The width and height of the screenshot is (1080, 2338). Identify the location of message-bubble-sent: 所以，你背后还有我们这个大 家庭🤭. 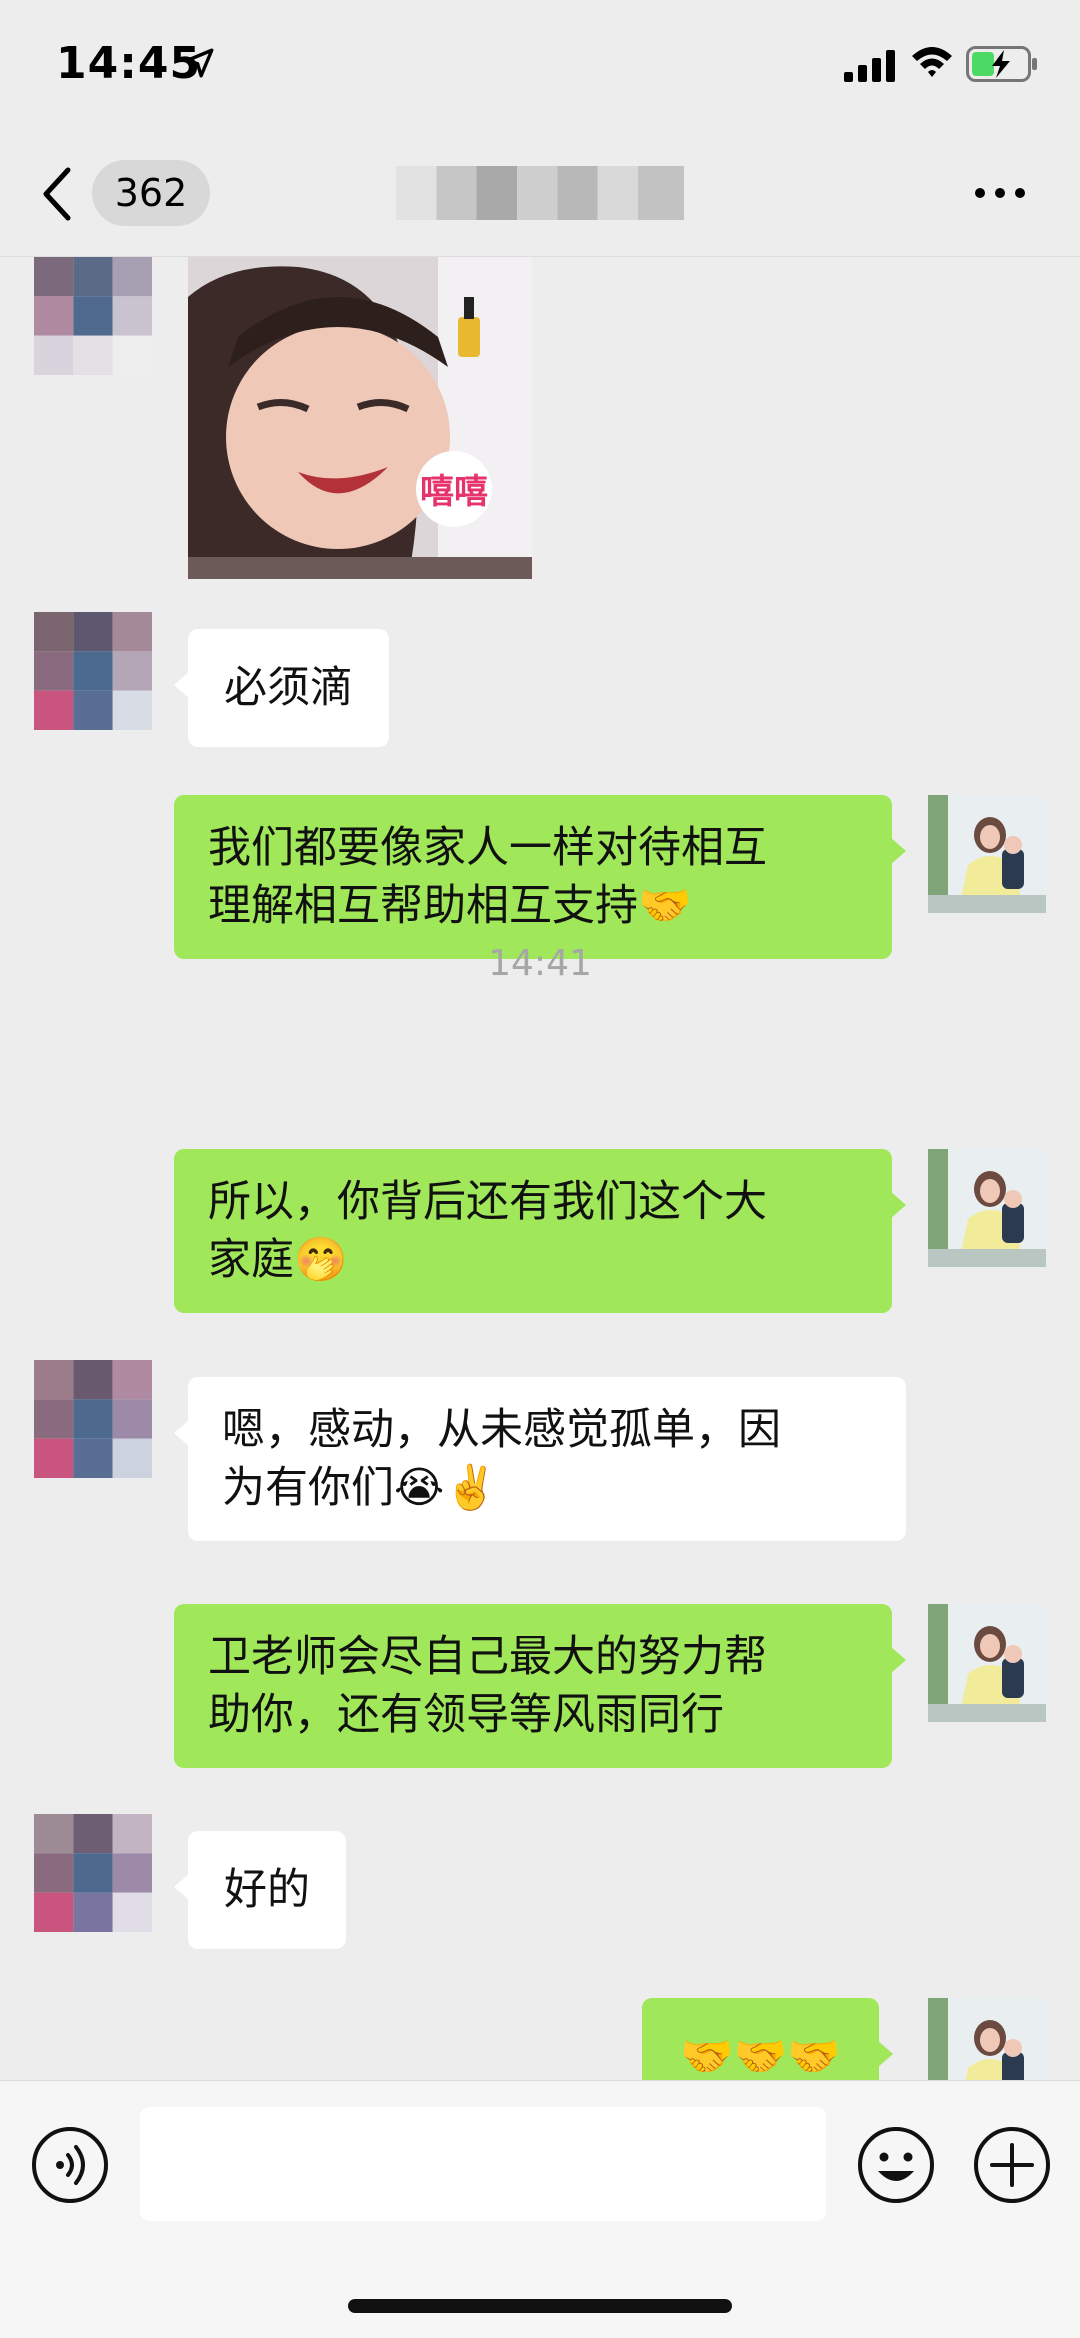
(540, 1231).